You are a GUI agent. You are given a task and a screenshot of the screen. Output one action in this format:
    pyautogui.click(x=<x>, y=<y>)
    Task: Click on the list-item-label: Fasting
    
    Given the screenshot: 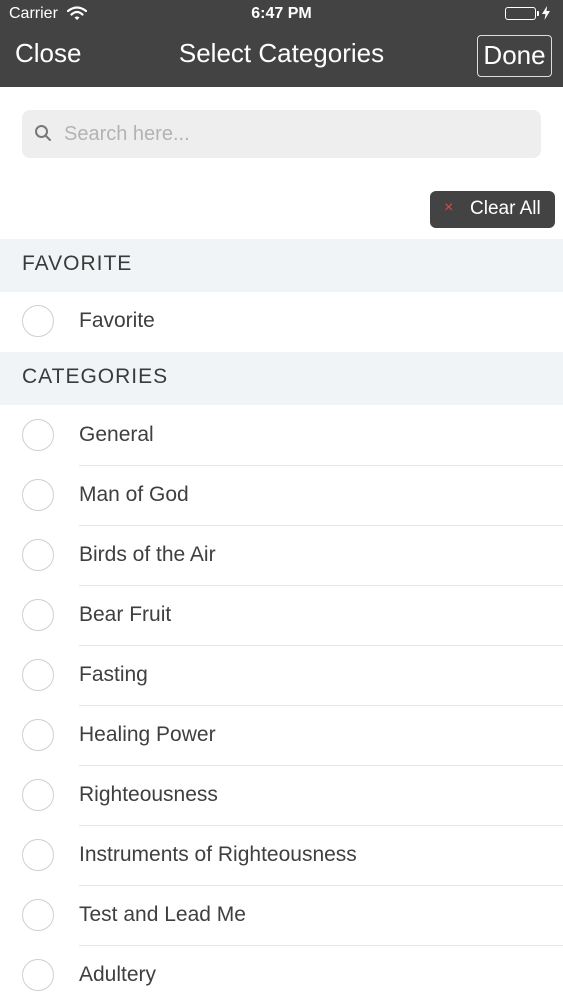 What is the action you would take?
    pyautogui.click(x=113, y=674)
    